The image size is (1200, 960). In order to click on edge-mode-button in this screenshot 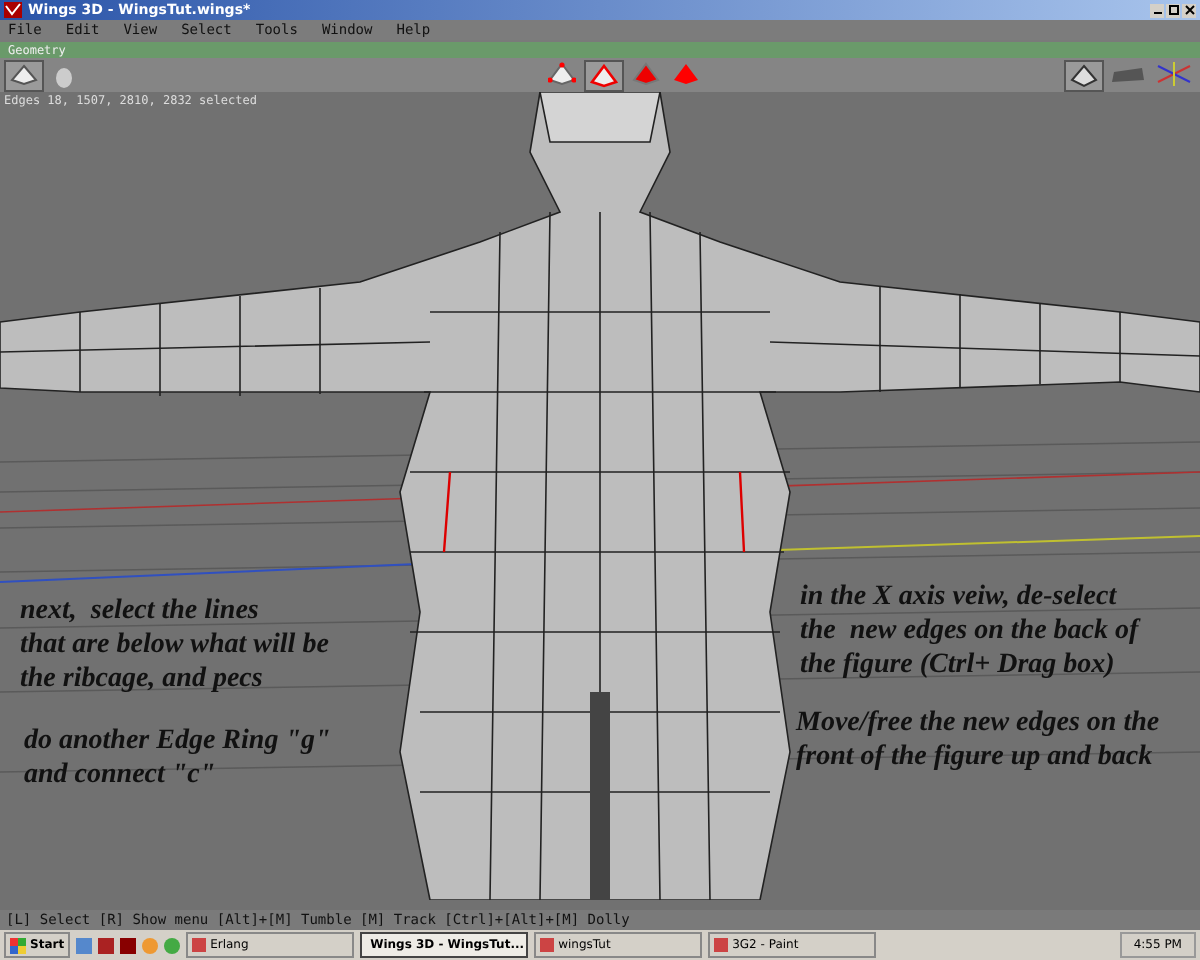, I will do `click(604, 75)`.